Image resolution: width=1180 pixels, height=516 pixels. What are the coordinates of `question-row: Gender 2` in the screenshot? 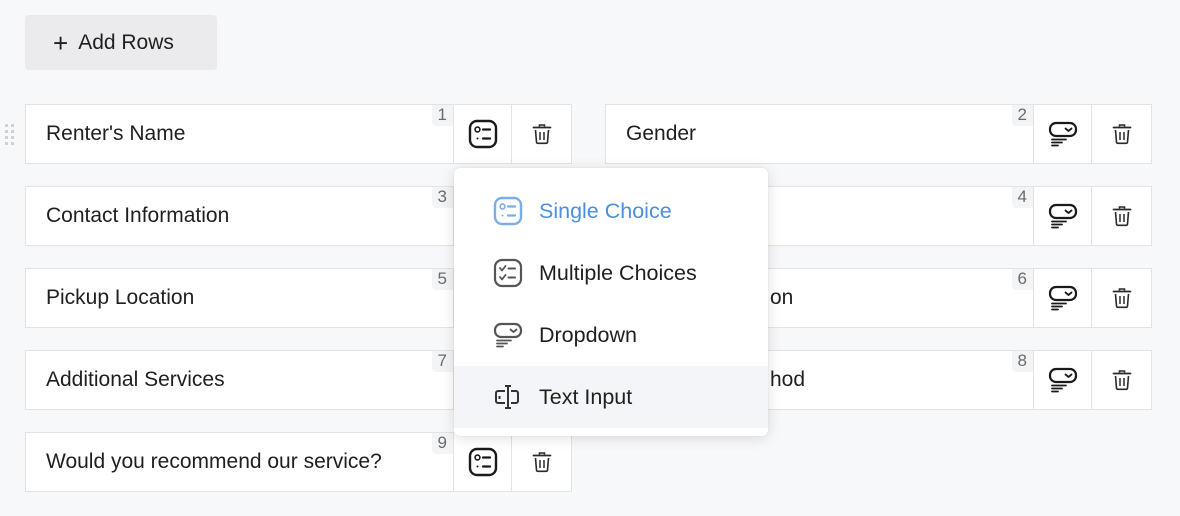 It's located at (878, 134).